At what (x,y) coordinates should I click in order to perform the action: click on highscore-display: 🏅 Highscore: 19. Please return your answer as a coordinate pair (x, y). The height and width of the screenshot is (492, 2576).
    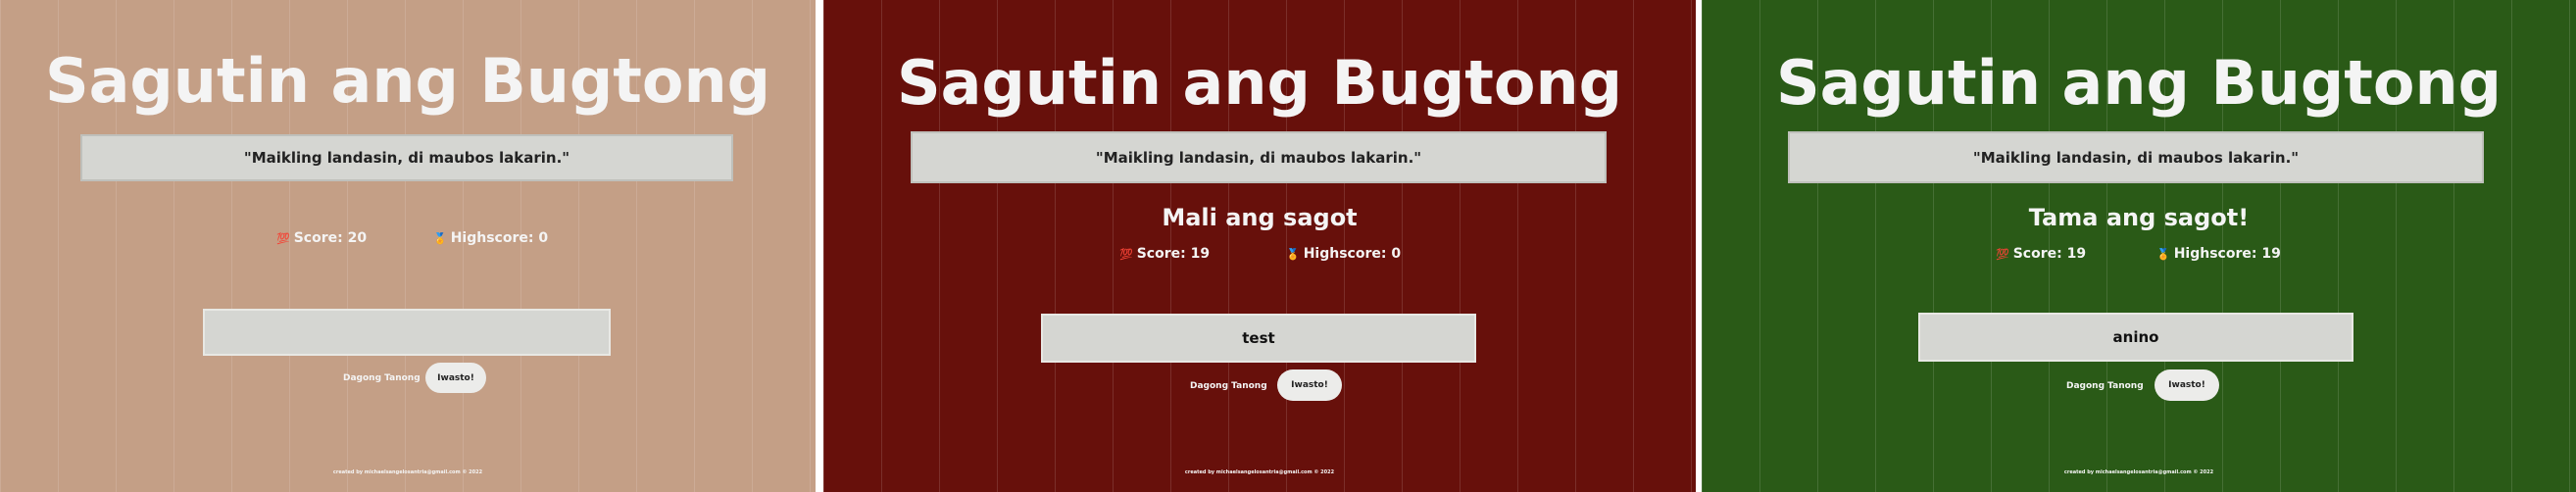
    Looking at the image, I should click on (2218, 254).